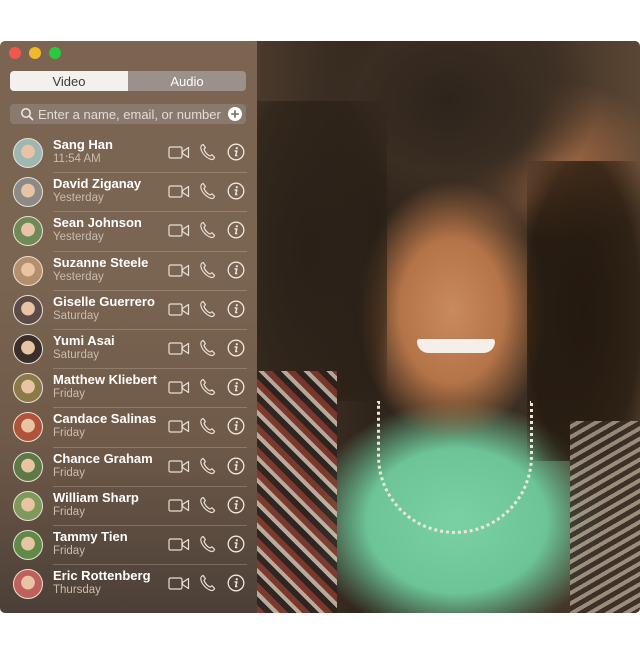 The width and height of the screenshot is (640, 656). What do you see at coordinates (104, 301) in the screenshot?
I see `contact-name: Giselle Guerrero` at bounding box center [104, 301].